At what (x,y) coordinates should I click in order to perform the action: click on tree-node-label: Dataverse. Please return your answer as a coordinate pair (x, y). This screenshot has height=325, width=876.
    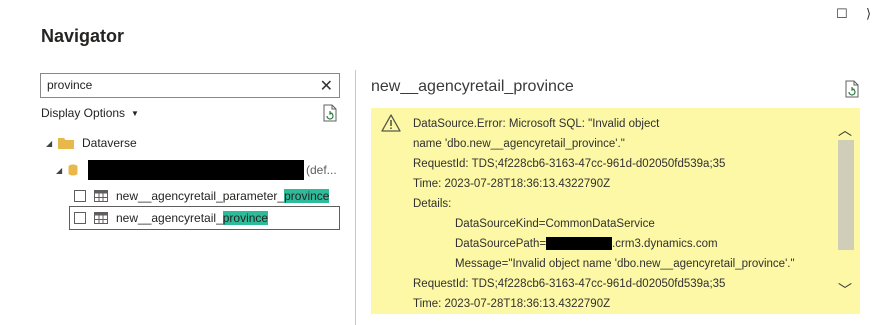
    Looking at the image, I should click on (109, 143).